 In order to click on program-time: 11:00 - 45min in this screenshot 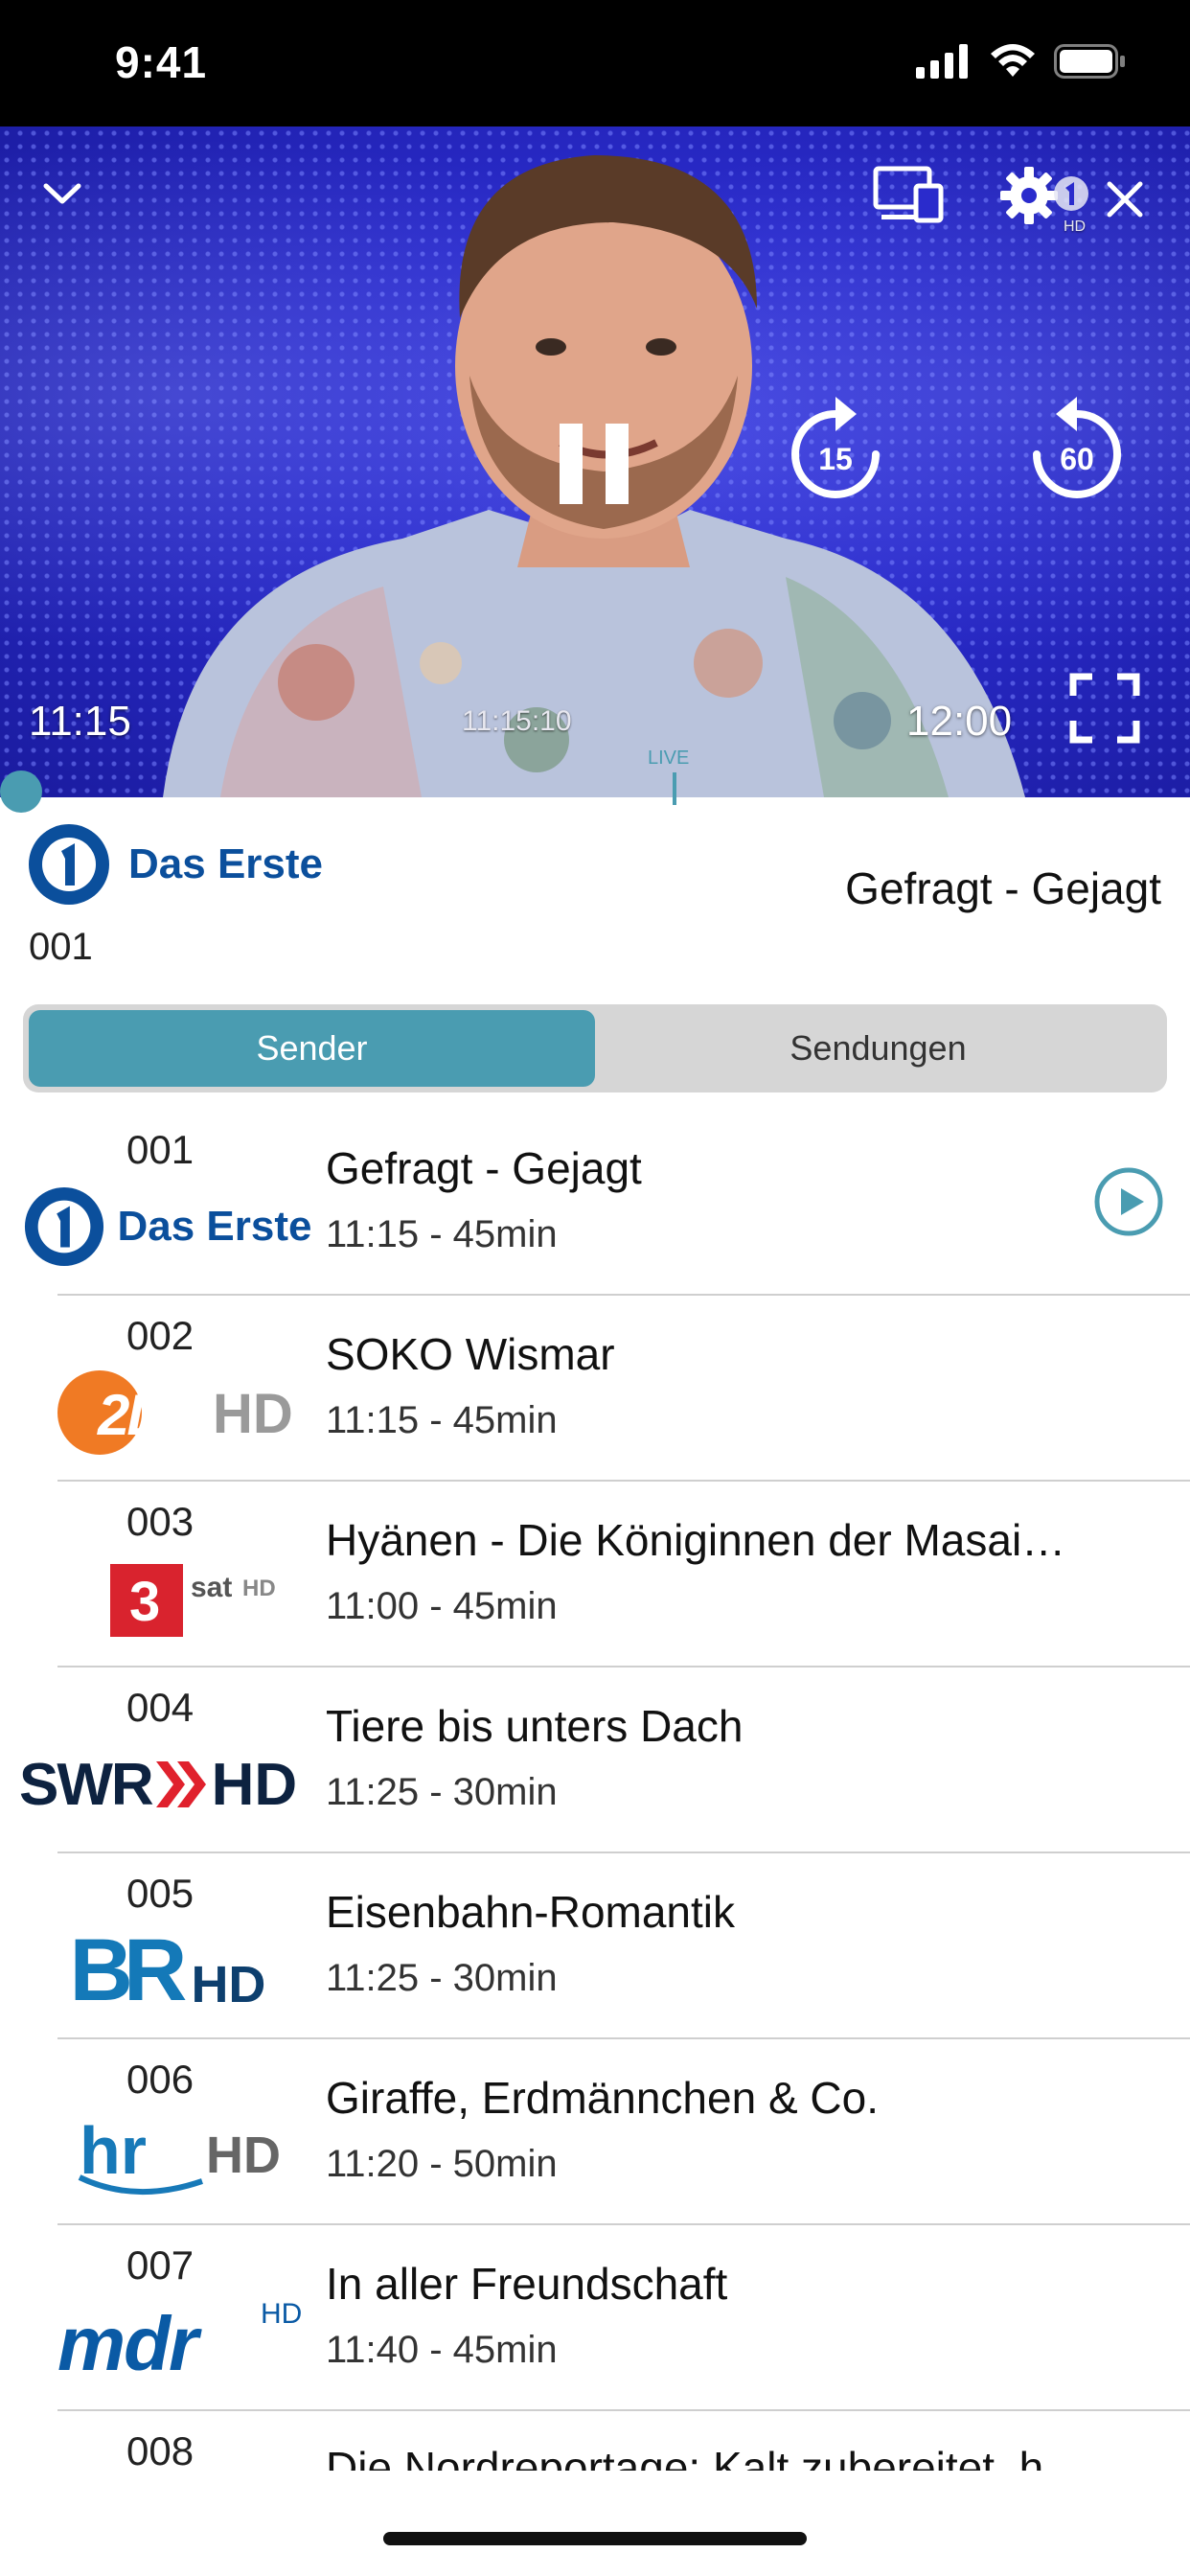, I will do `click(442, 1606)`.